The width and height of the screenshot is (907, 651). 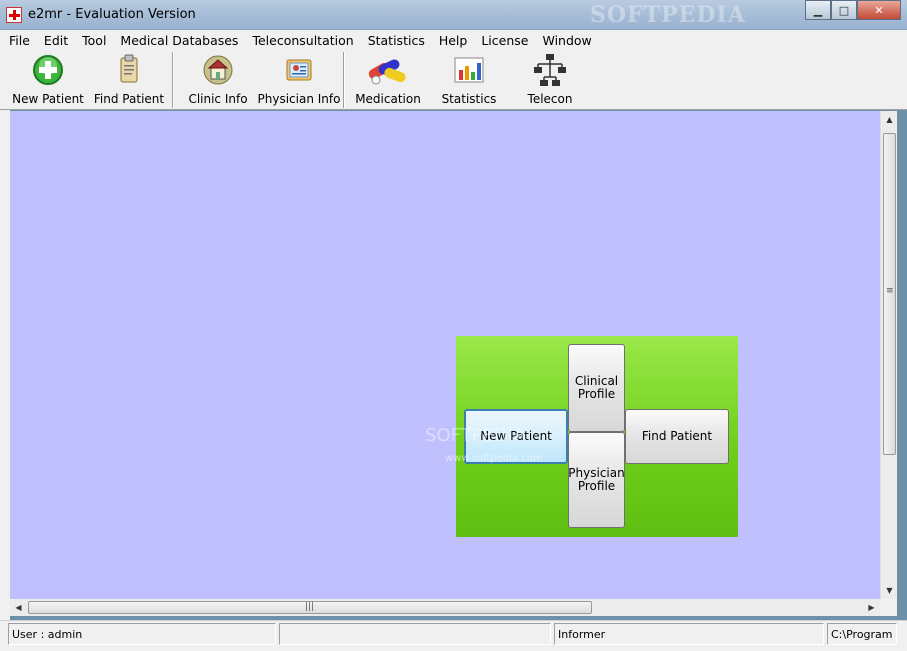 I want to click on vertical-scrollbar: ▲ ≡ ▼, so click(x=888, y=355).